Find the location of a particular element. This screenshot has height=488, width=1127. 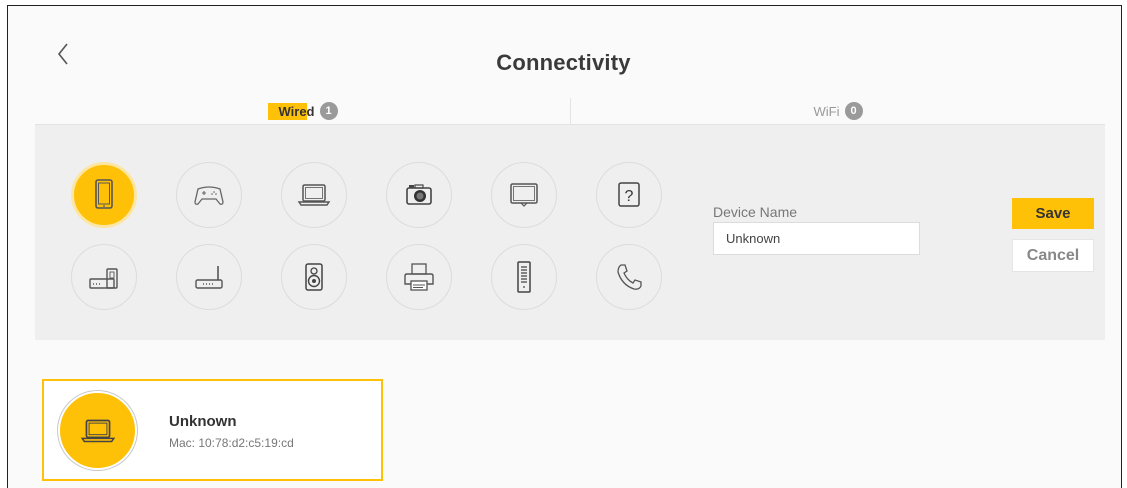

tablet-icon is located at coordinates (104, 194).